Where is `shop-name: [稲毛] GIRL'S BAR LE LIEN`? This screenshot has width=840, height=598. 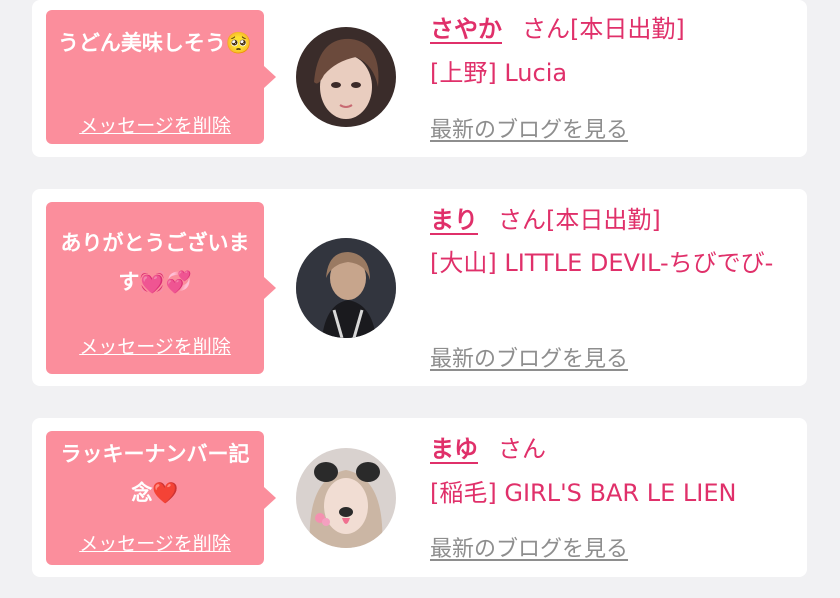 shop-name: [稲毛] GIRL'S BAR LE LIEN is located at coordinates (583, 493).